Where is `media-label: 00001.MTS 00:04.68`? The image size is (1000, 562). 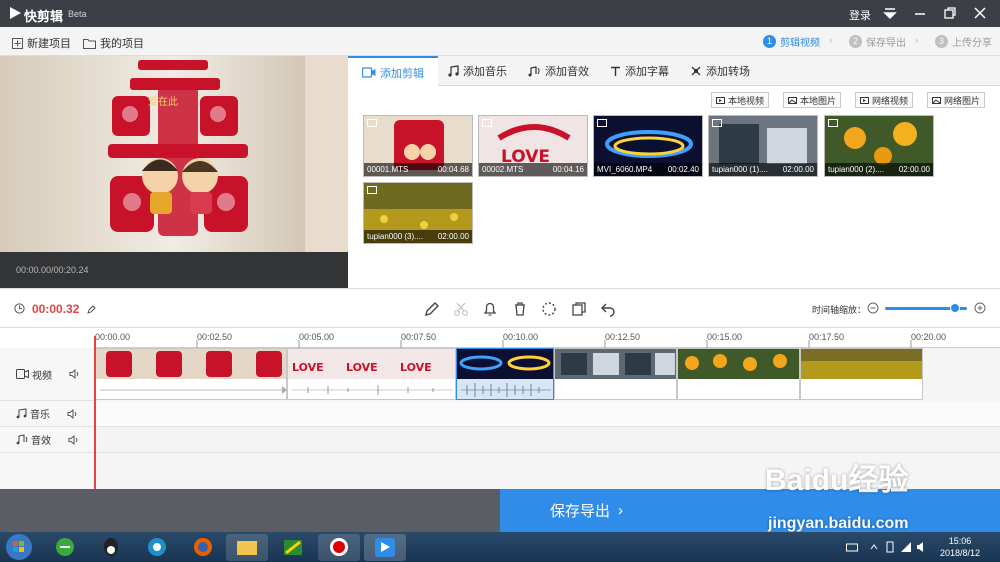
media-label: 00001.MTS 00:04.68 is located at coordinates (418, 169).